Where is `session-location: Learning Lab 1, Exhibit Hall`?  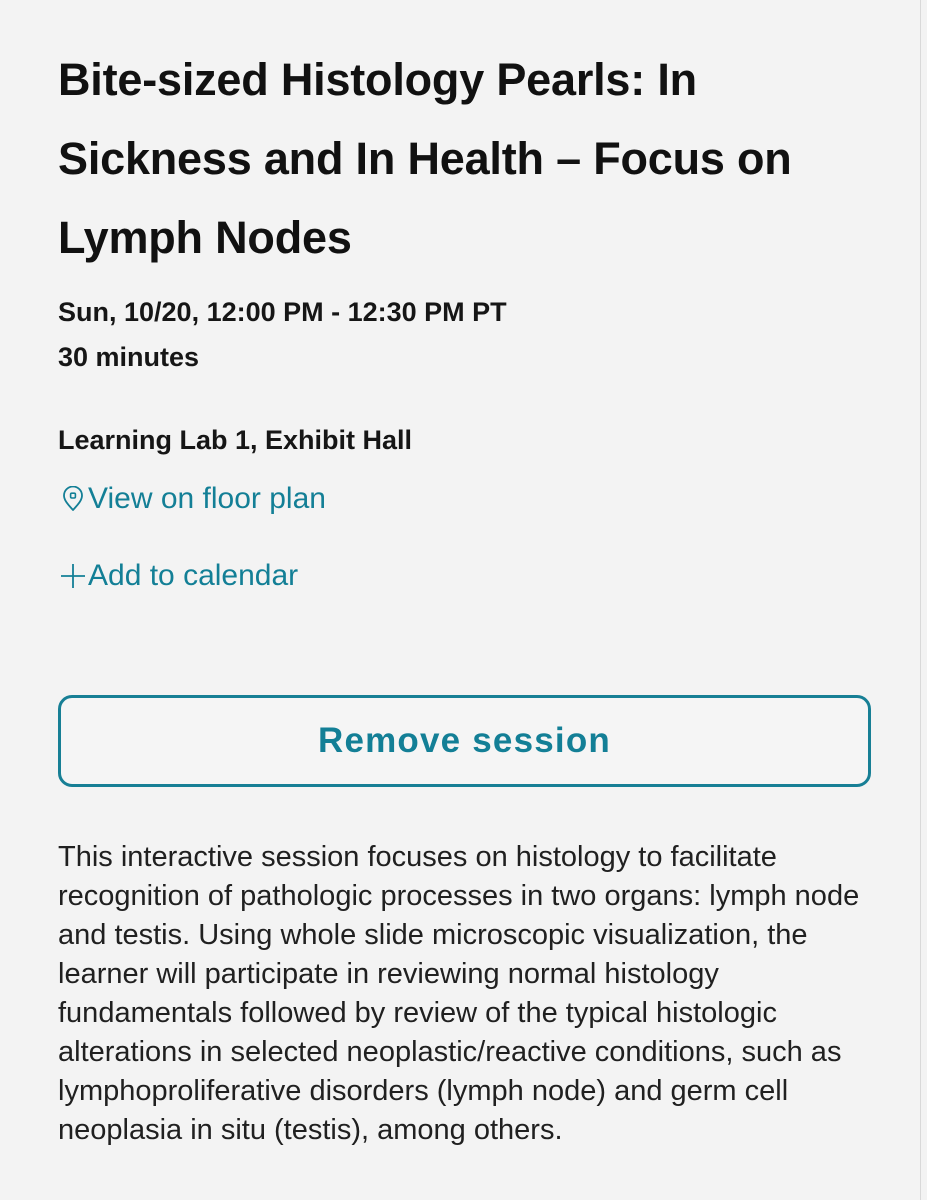
session-location: Learning Lab 1, Exhibit Hall is located at coordinates (235, 440).